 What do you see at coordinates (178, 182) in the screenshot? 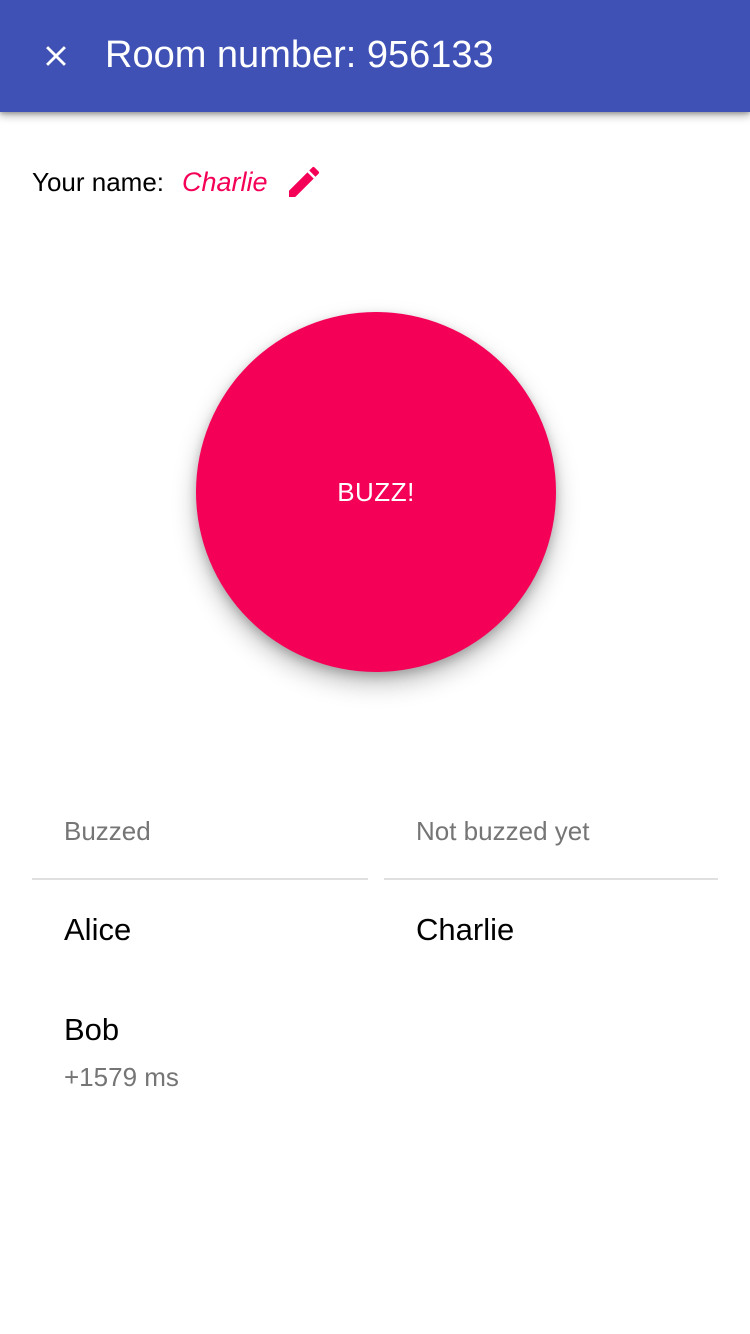
I see `player-name-row: Your name: Charlie` at bounding box center [178, 182].